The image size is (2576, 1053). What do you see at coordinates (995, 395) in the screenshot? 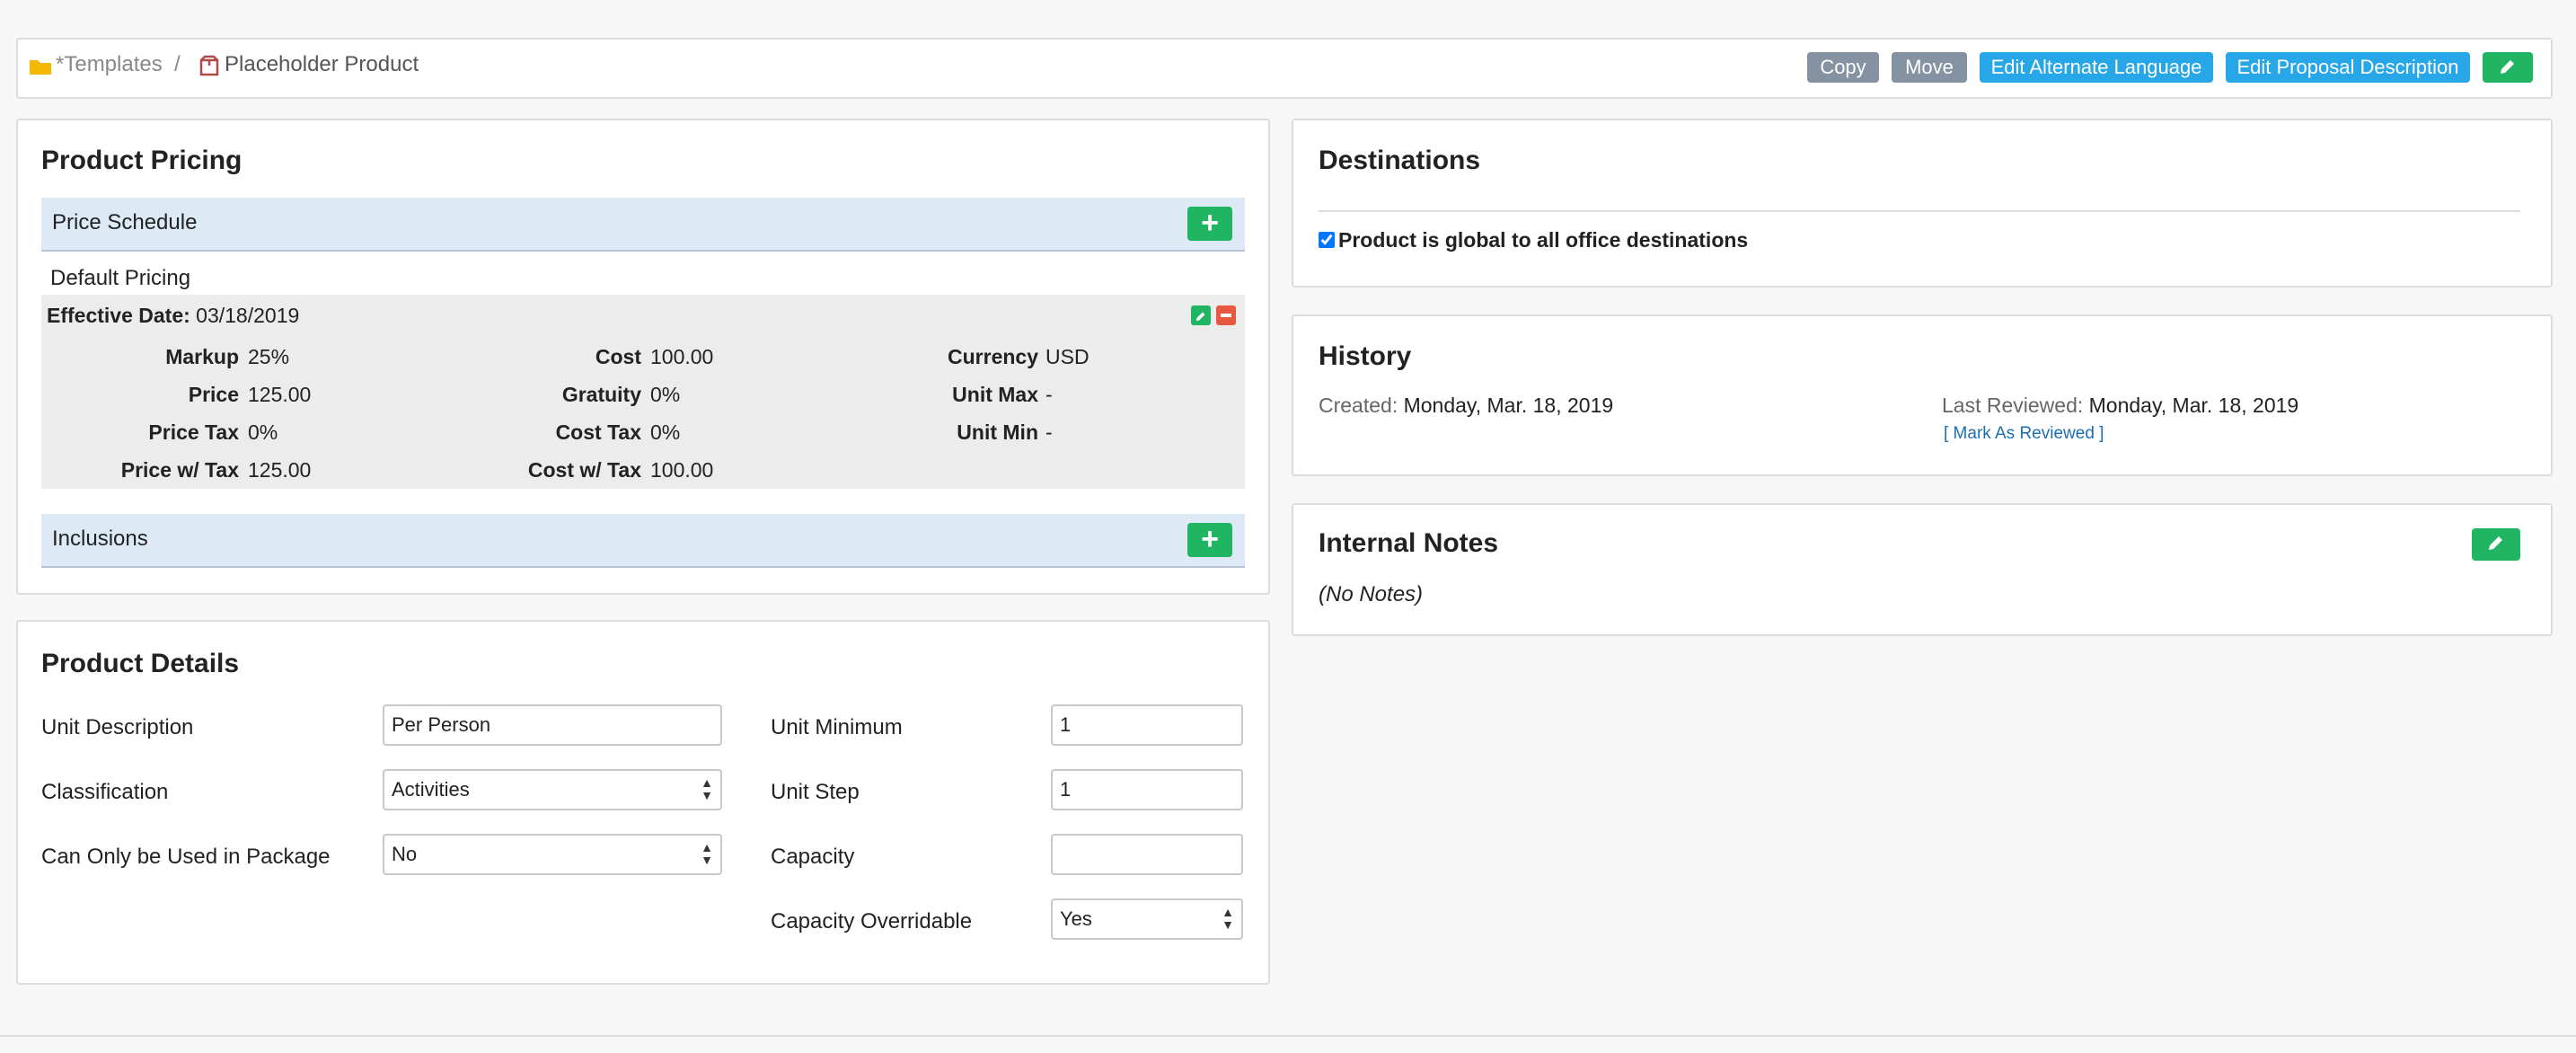
I see `unit-max-label: Unit Max` at bounding box center [995, 395].